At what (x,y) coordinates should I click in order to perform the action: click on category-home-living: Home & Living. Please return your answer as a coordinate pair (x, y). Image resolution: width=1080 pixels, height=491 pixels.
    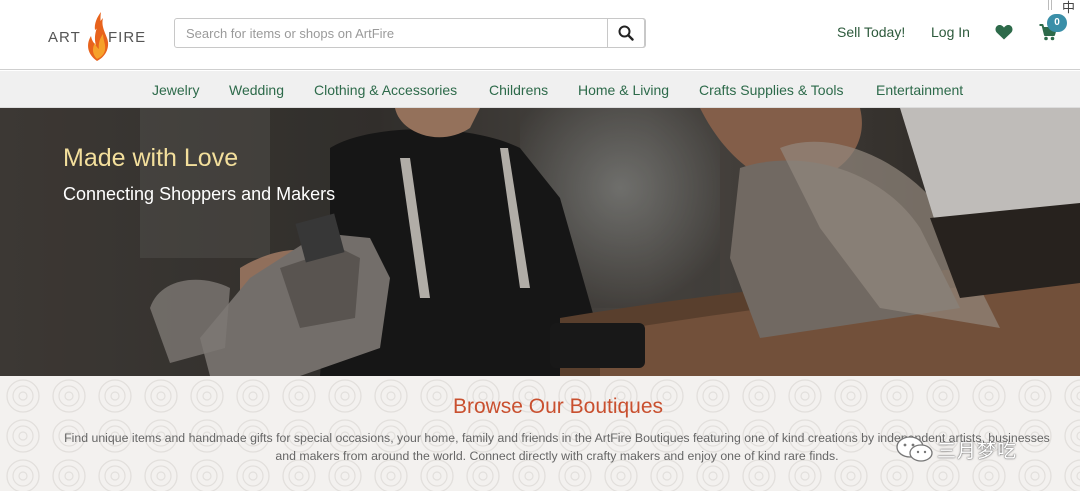
    Looking at the image, I should click on (623, 90).